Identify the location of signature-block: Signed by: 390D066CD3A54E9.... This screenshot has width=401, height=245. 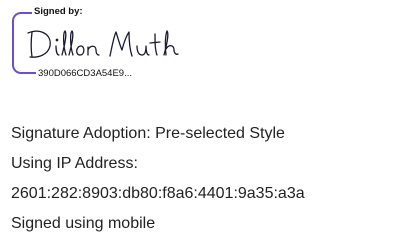
(96, 42).